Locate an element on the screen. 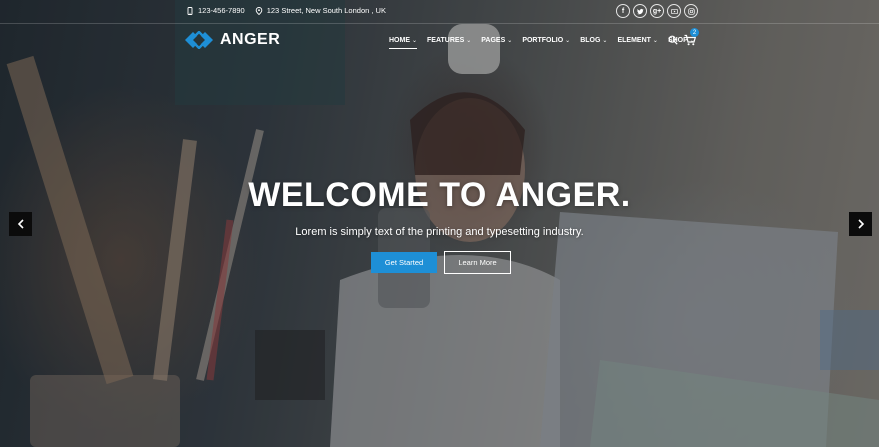  chevron-left-icon is located at coordinates (20, 224).